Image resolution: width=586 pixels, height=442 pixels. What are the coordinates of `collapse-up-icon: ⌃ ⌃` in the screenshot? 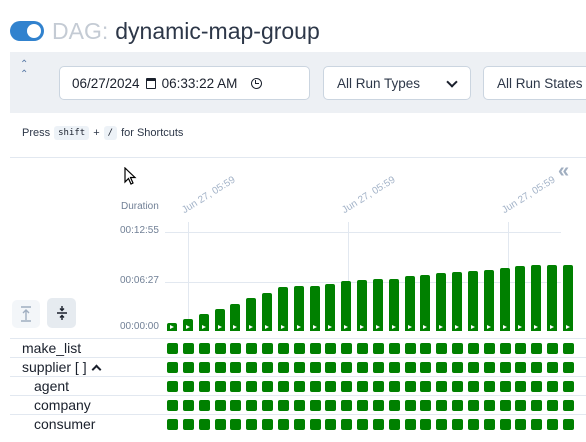 It's located at (24, 70).